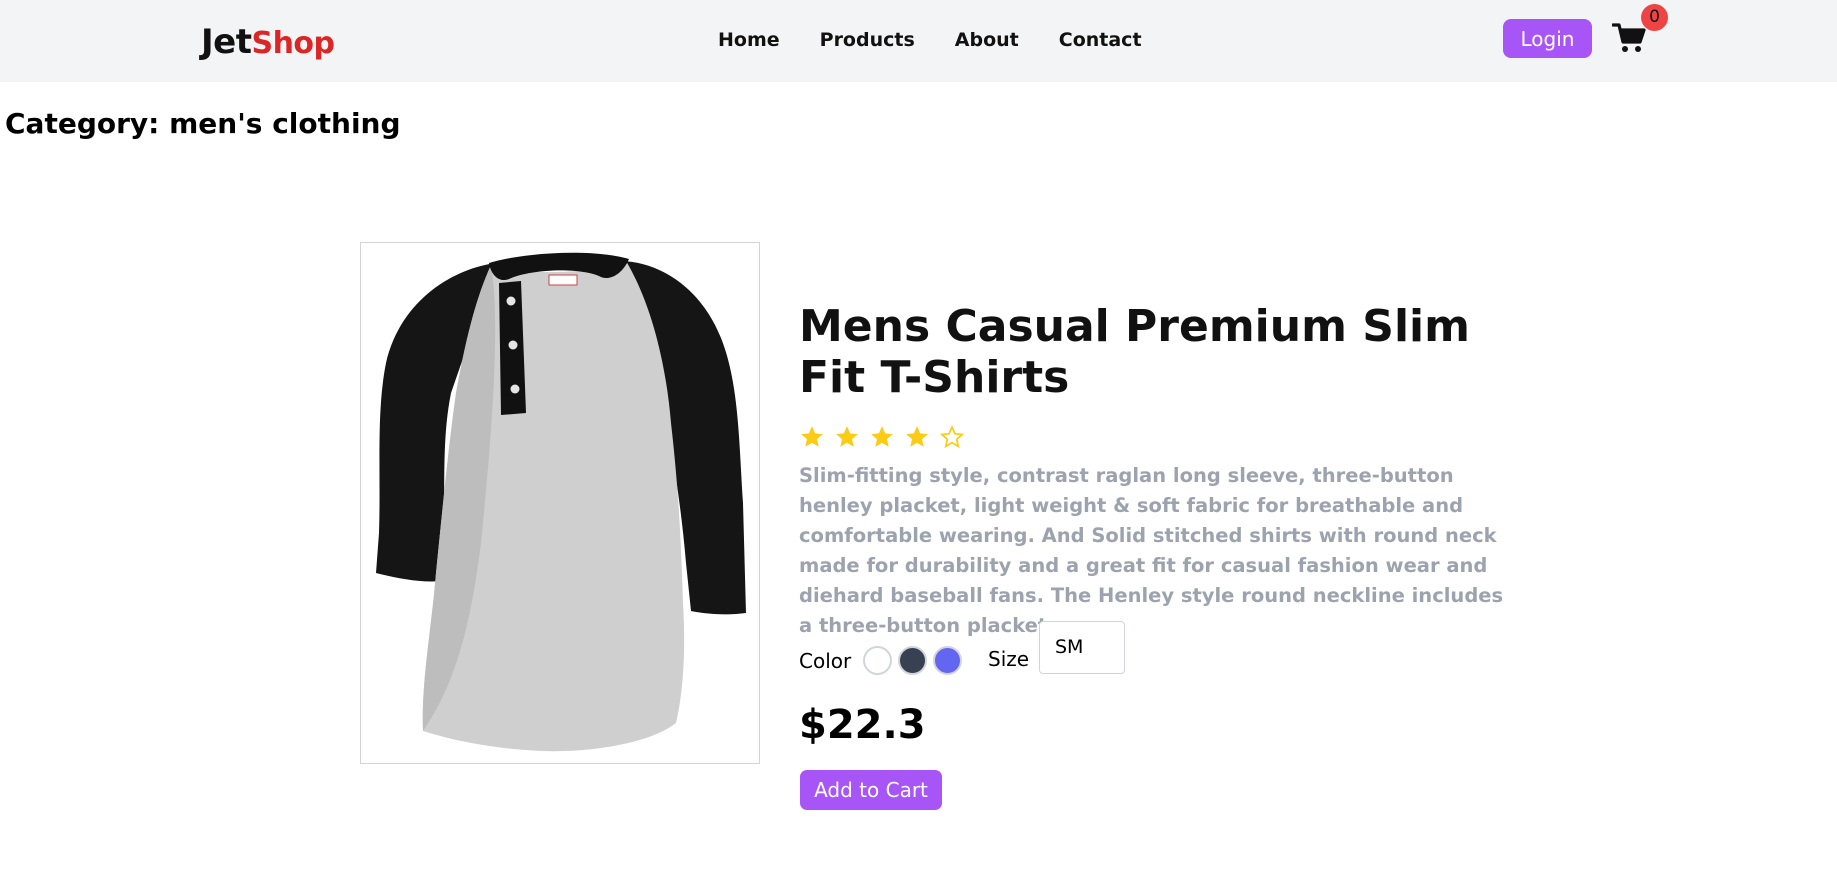  What do you see at coordinates (987, 40) in the screenshot?
I see `nav-about: About` at bounding box center [987, 40].